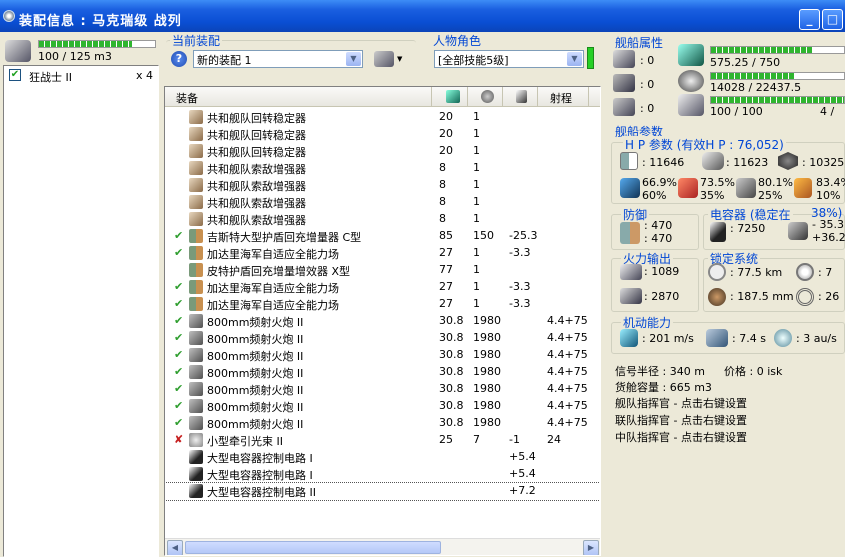  What do you see at coordinates (630, 233) in the screenshot?
I see `defense-icon` at bounding box center [630, 233].